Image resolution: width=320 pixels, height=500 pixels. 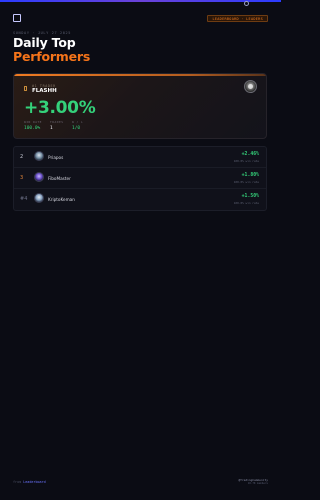 What do you see at coordinates (44, 91) in the screenshot?
I see `top-trader-name: FLASHH` at bounding box center [44, 91].